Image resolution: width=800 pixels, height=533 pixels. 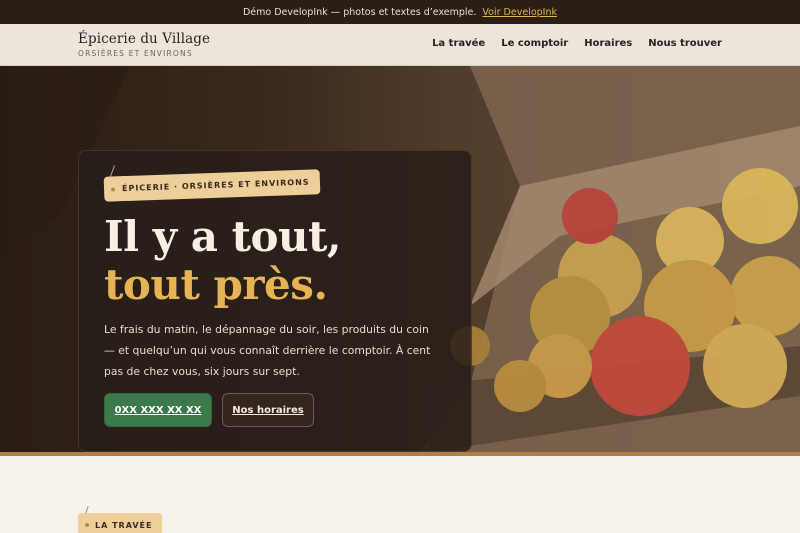 I want to click on headline-line-2: tout près., so click(x=216, y=284).